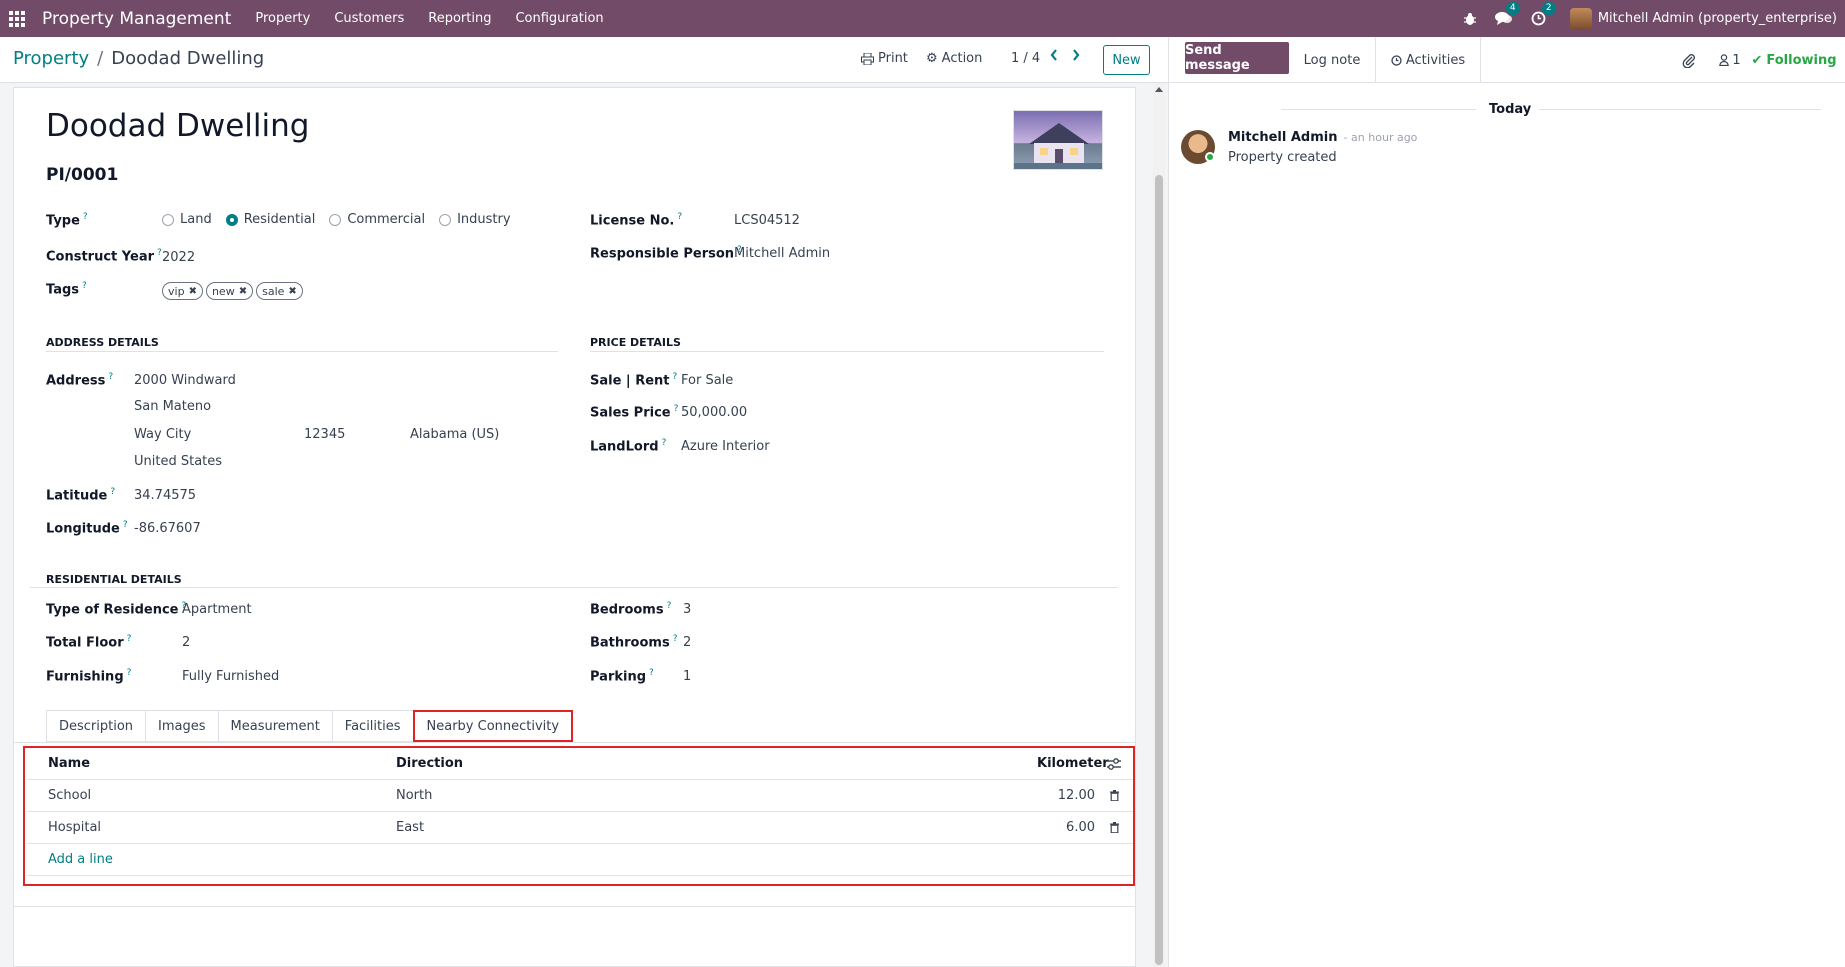  What do you see at coordinates (410, 827) in the screenshot?
I see `row-direction: East` at bounding box center [410, 827].